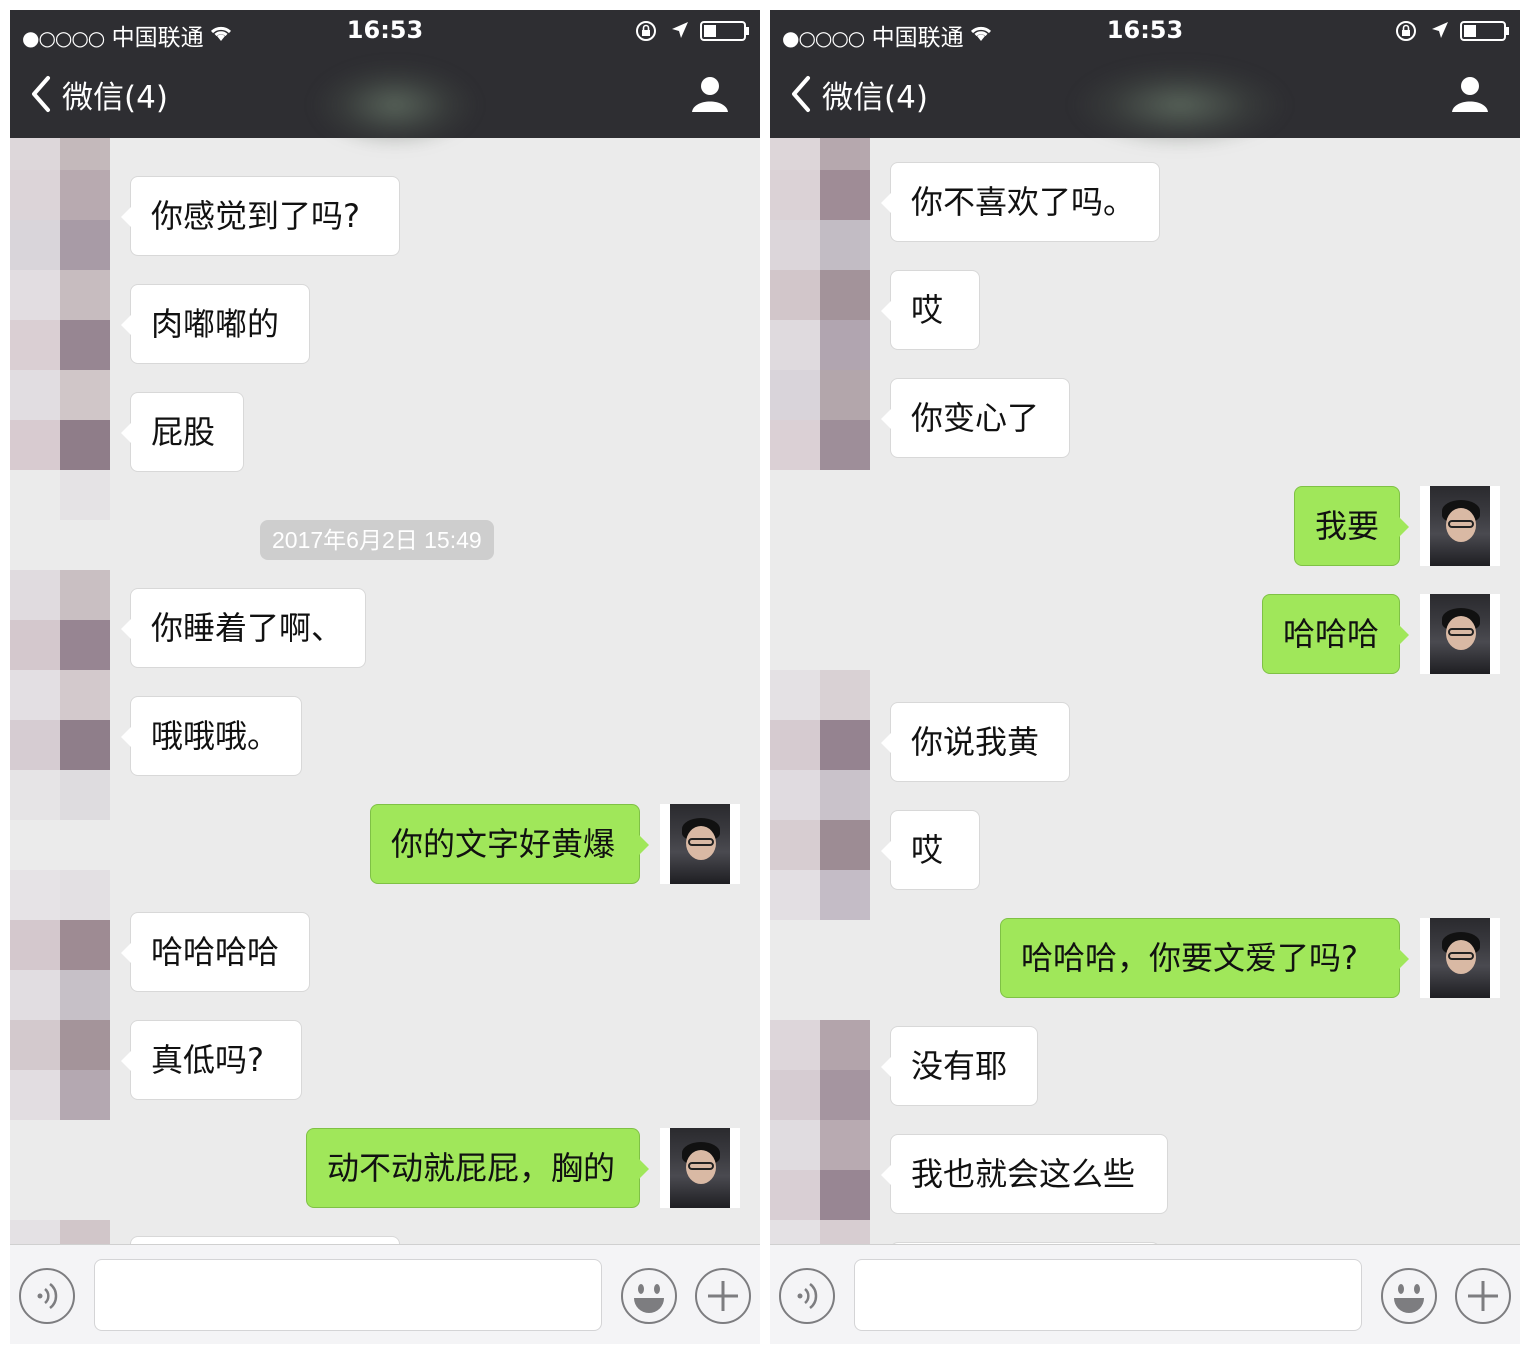 This screenshot has width=1530, height=1354. I want to click on message-bubble-incoming: 哦哦哦。, so click(211, 736).